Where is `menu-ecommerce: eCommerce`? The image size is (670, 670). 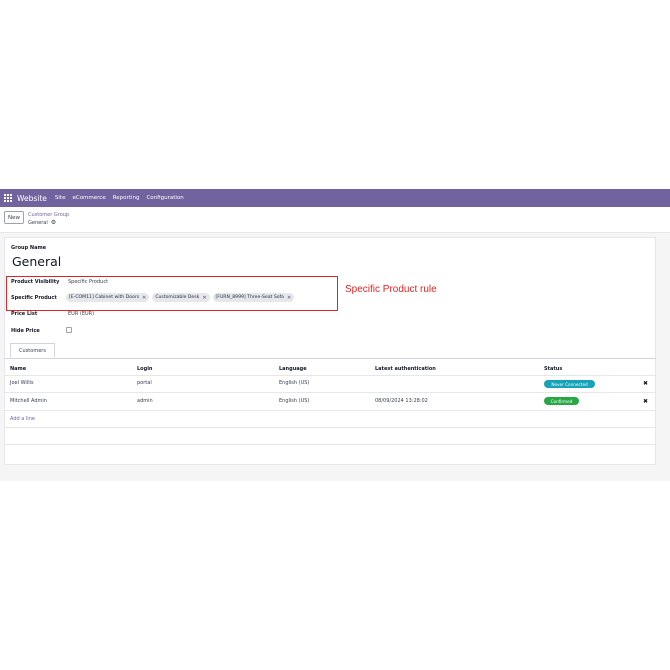 menu-ecommerce: eCommerce is located at coordinates (88, 198).